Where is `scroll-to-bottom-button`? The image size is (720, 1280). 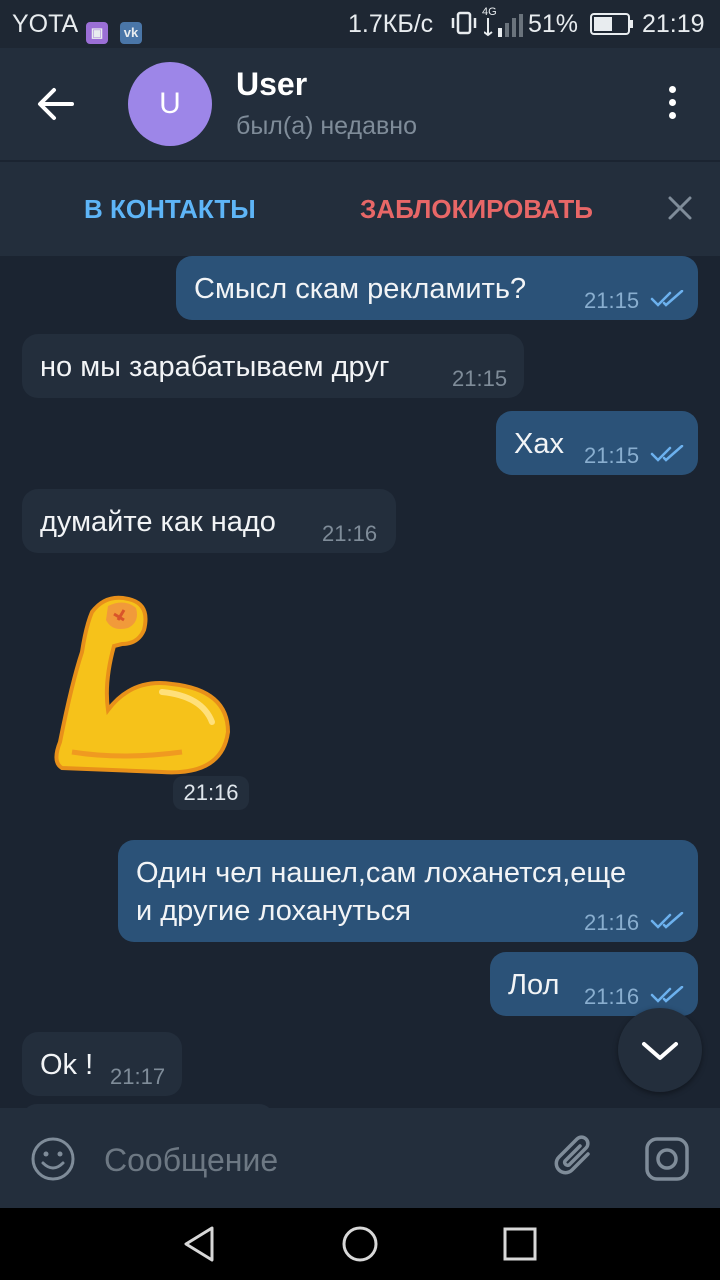
scroll-to-bottom-button is located at coordinates (660, 1050).